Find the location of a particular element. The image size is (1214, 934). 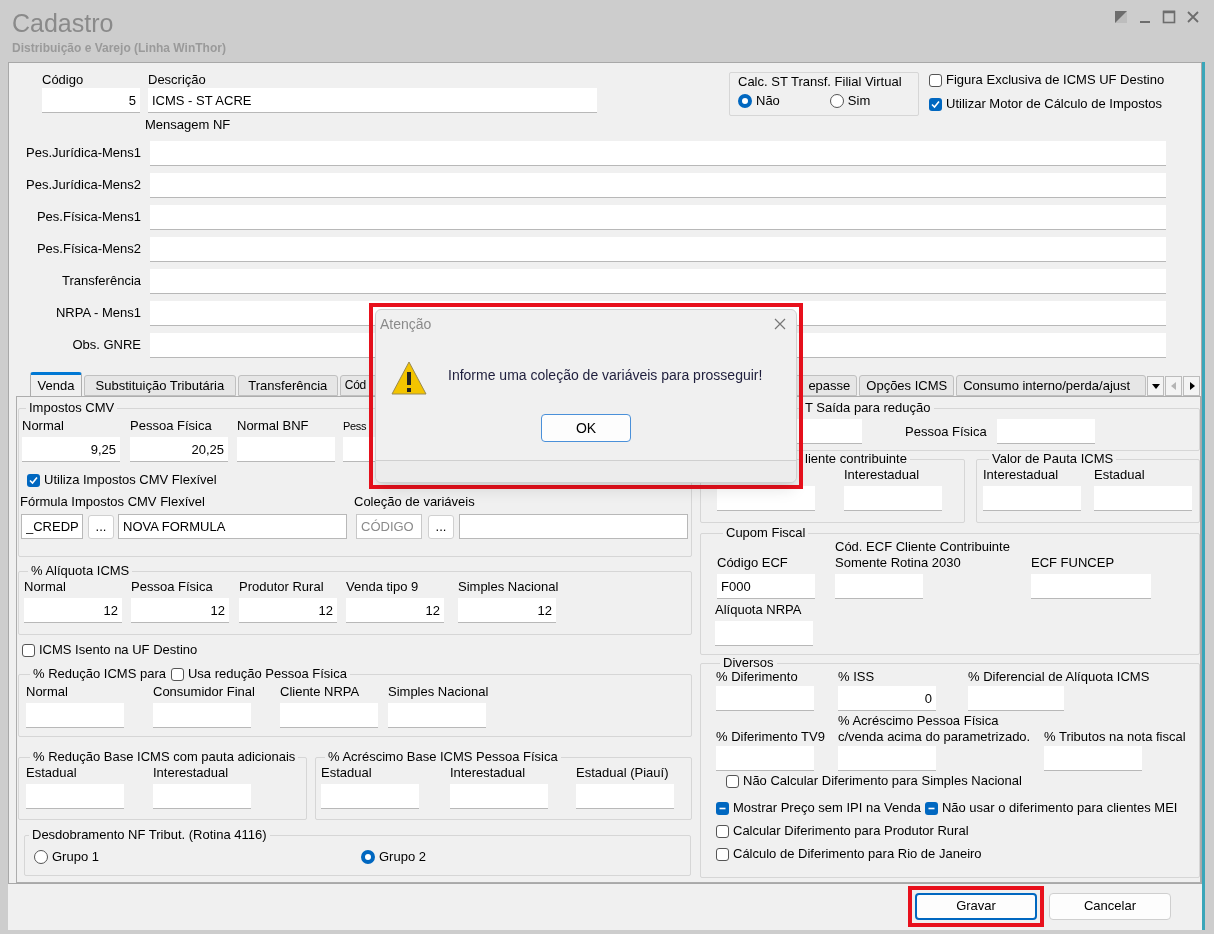

group-title: % Redução ICMS para is located at coordinates (100, 674).